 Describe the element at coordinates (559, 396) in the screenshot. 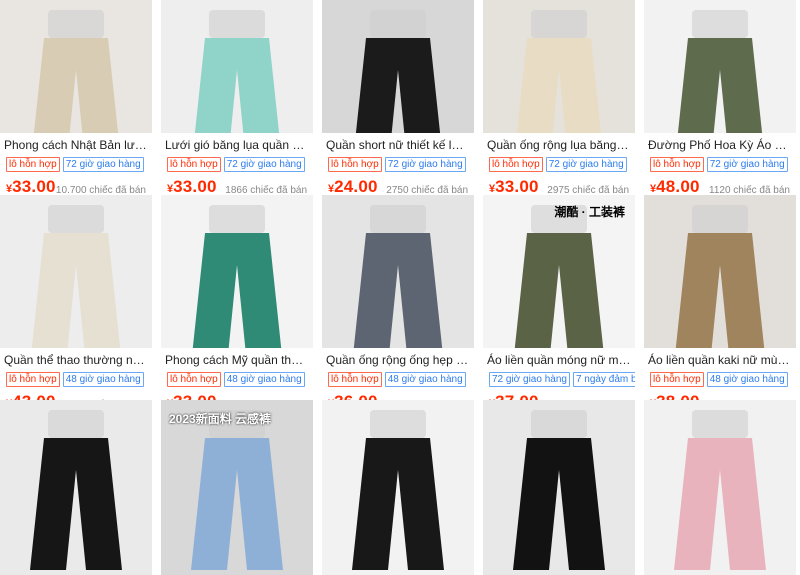

I see `price-row: ¥37.00264 chiếc đã bán` at that location.